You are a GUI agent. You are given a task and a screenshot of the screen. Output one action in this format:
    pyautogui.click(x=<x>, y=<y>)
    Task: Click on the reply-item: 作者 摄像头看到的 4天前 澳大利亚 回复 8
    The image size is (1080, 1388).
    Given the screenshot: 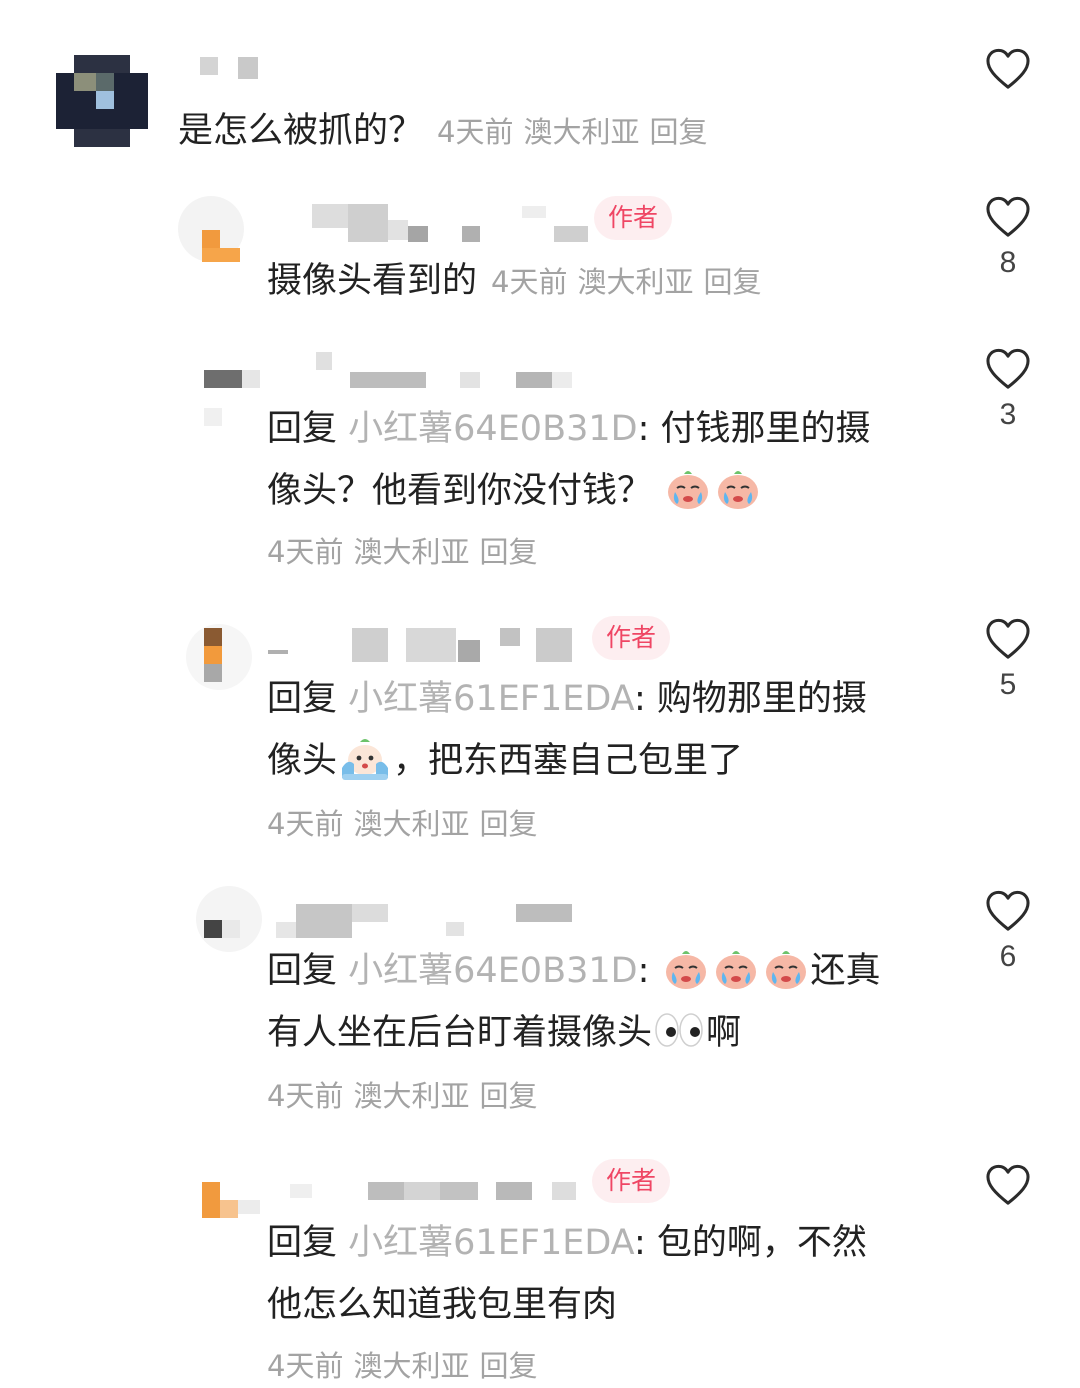 What is the action you would take?
    pyautogui.click(x=540, y=250)
    